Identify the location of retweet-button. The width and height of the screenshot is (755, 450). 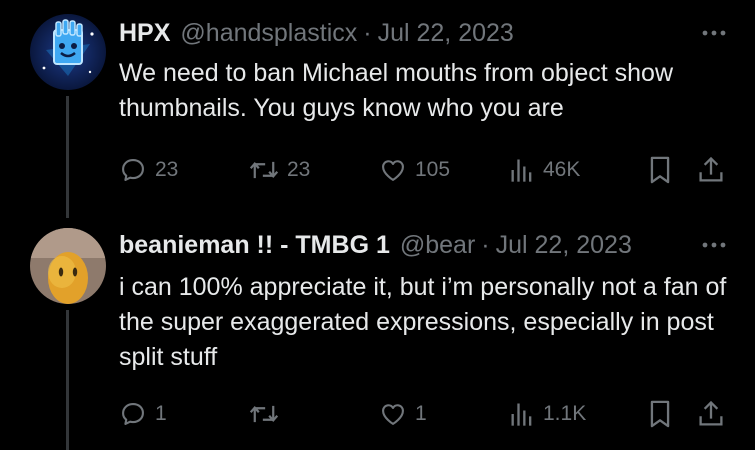
(314, 414).